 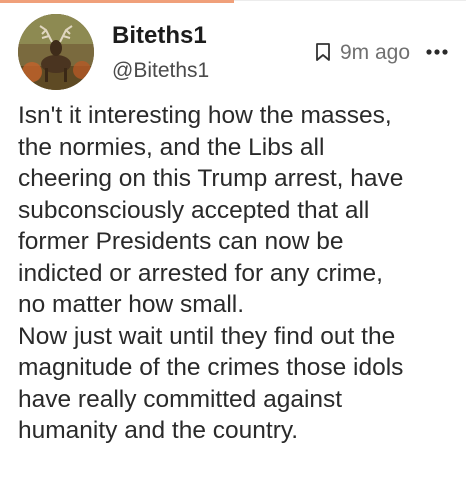 I want to click on display-name: Biteths1, so click(x=159, y=36).